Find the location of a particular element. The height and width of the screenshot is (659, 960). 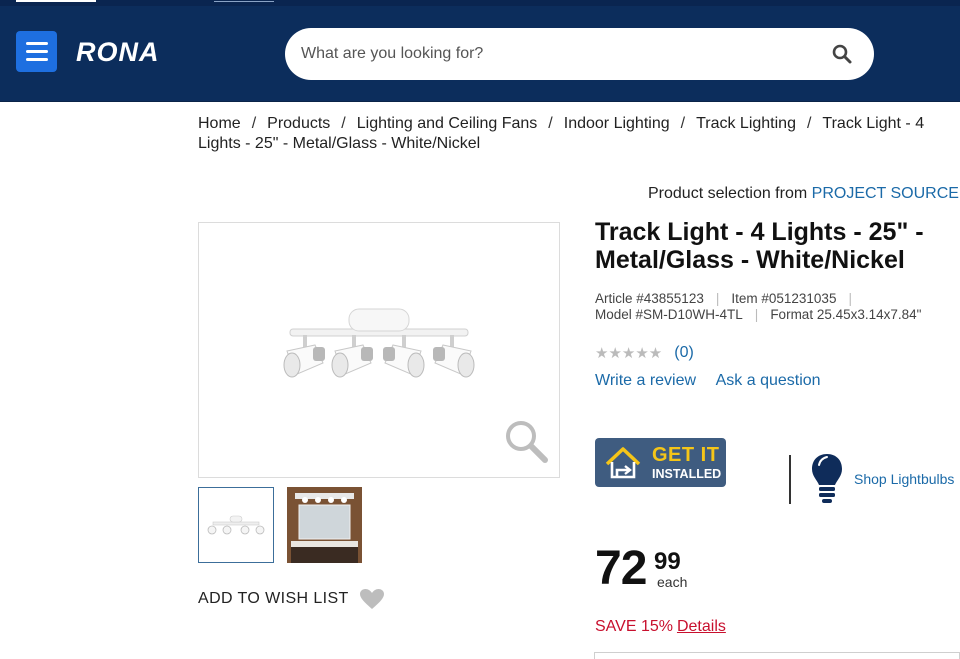

utility-link is located at coordinates (56, 1).